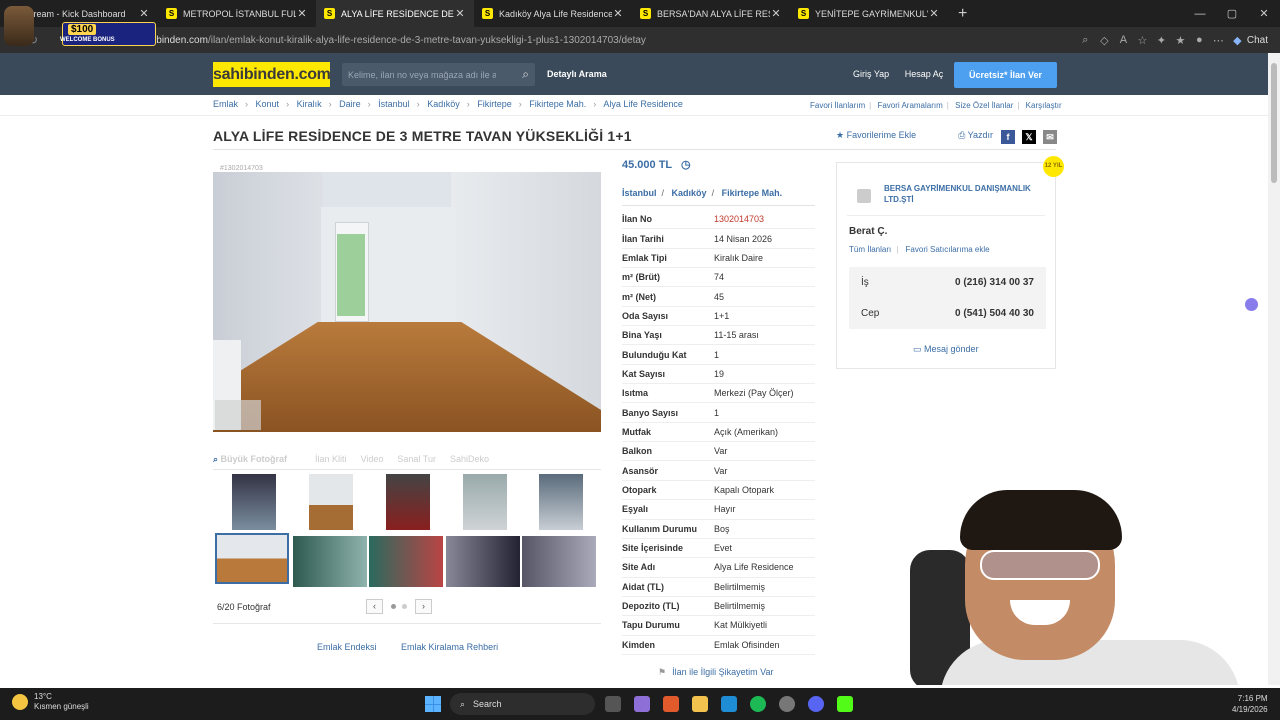  I want to click on task-view-icon, so click(613, 704).